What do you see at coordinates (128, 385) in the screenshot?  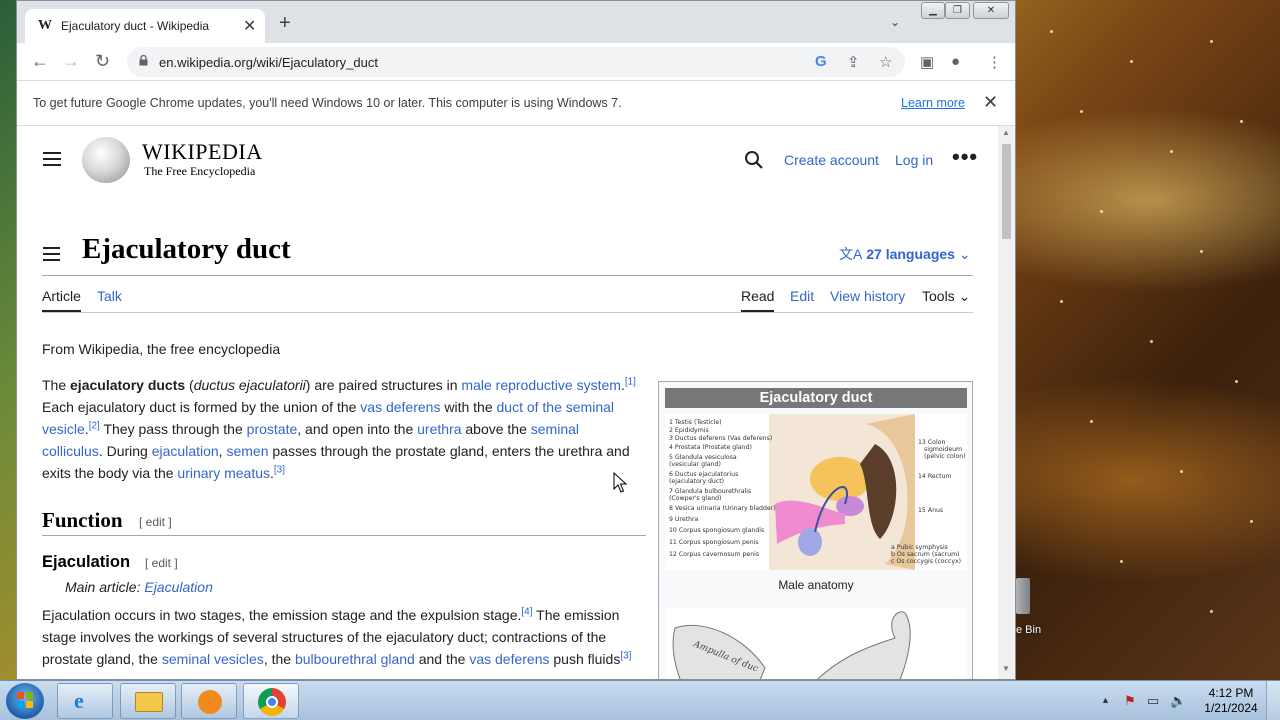 I see `bold-term: ejaculatory ducts` at bounding box center [128, 385].